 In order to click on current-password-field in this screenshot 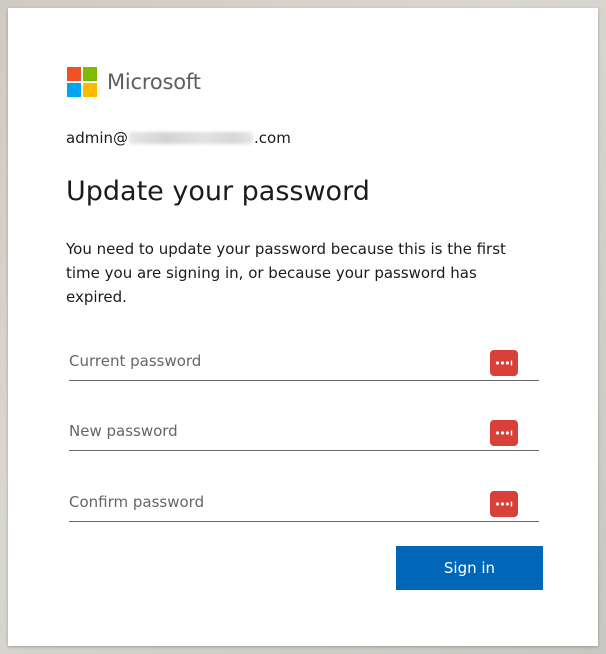, I will do `click(304, 362)`.